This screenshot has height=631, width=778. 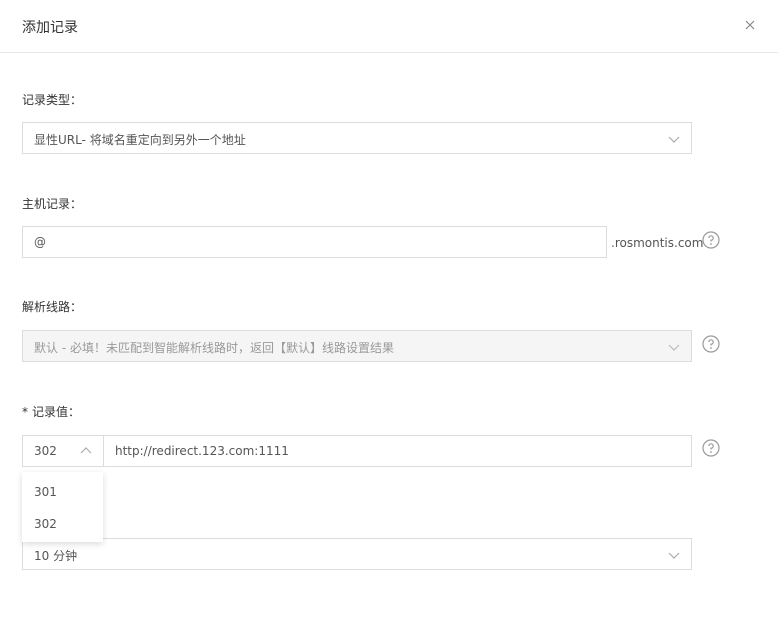 What do you see at coordinates (45, 492) in the screenshot?
I see `option-label: 301` at bounding box center [45, 492].